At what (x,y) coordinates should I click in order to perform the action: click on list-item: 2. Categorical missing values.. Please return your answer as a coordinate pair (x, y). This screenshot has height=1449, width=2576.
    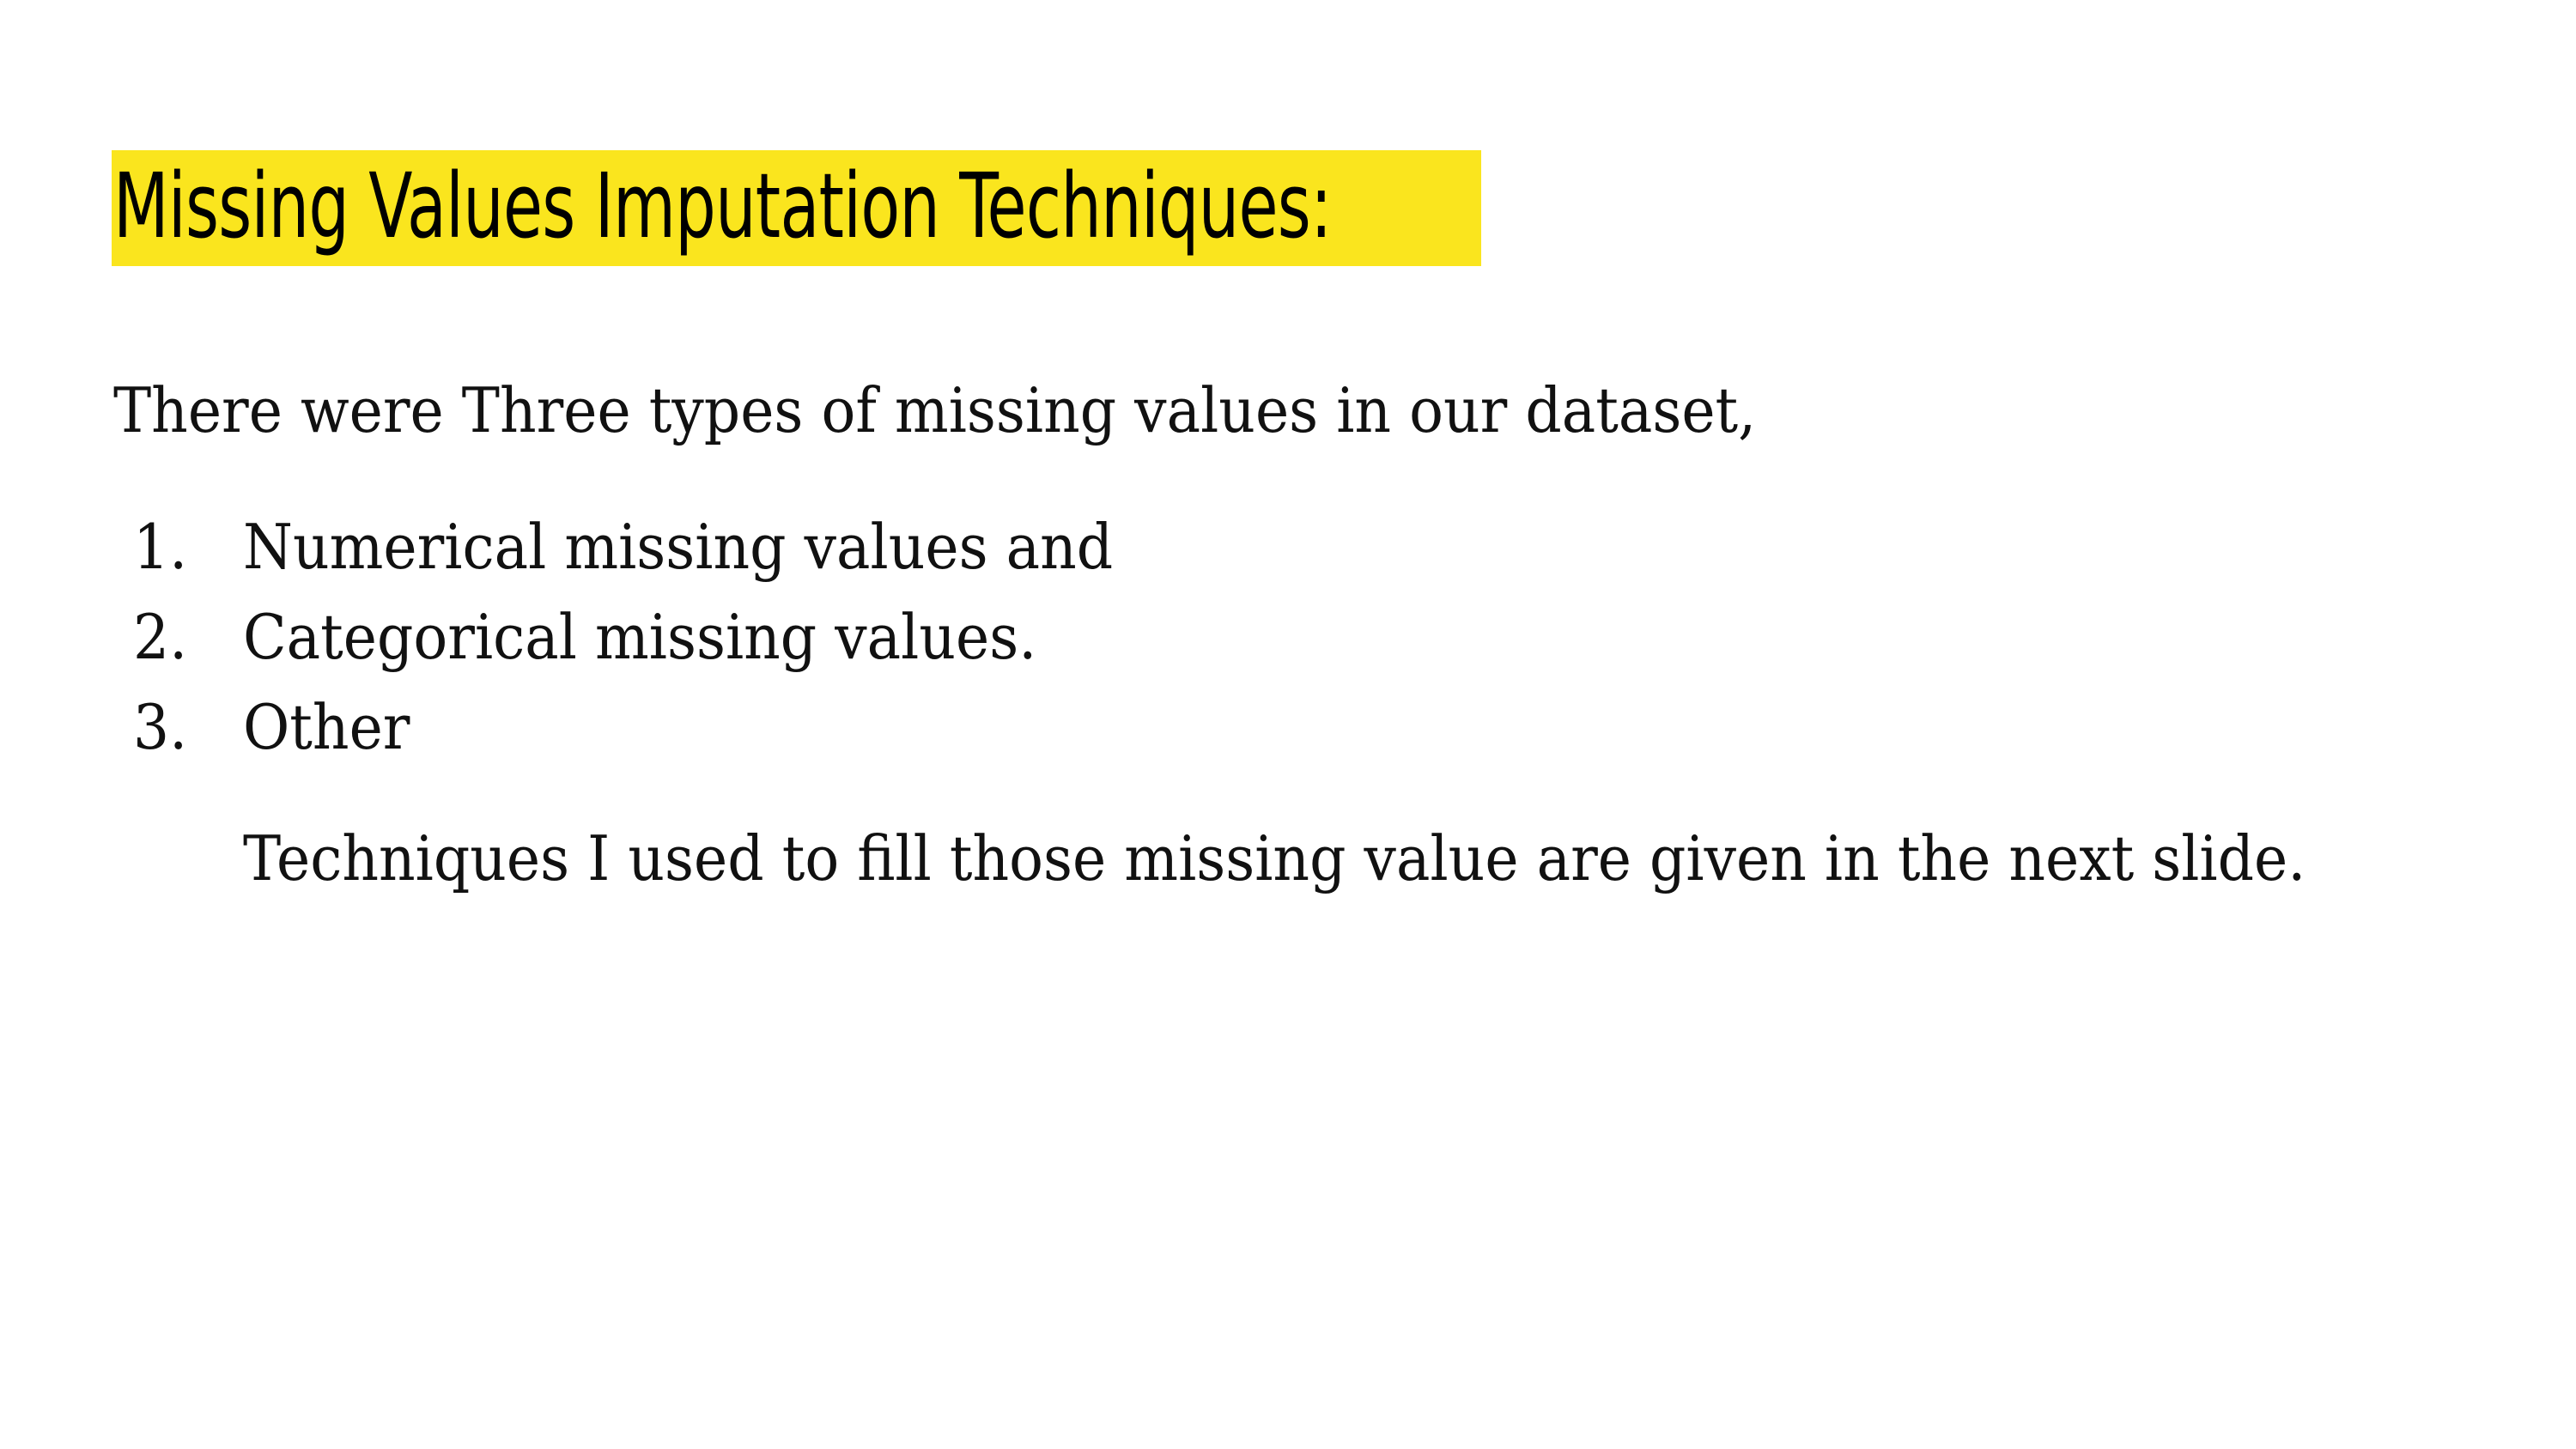
    Looking at the image, I should click on (1288, 637).